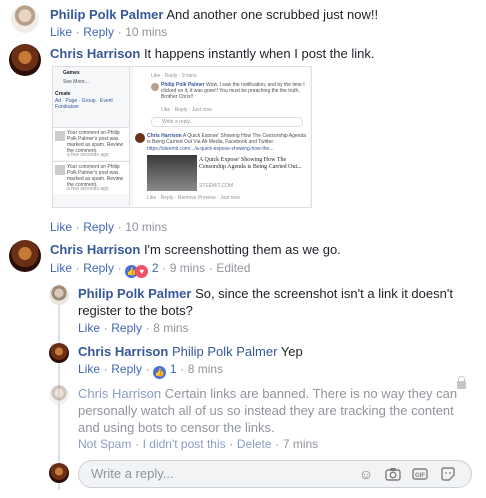  What do you see at coordinates (216, 186) in the screenshot?
I see `link-card-domain: STEEMIT.COM` at bounding box center [216, 186].